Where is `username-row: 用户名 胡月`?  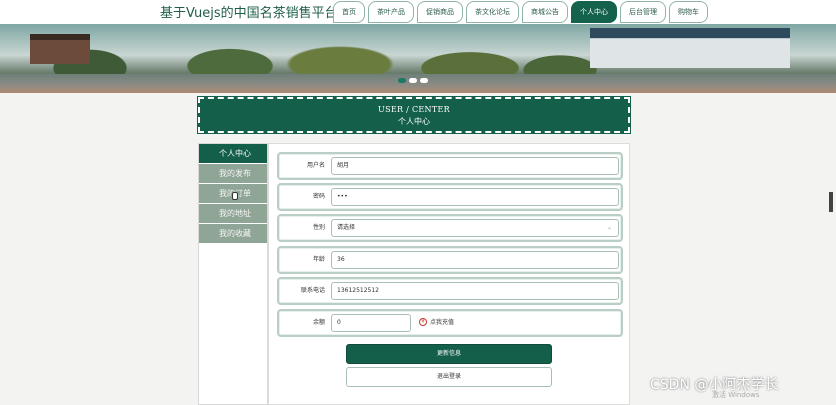 username-row: 用户名 胡月 is located at coordinates (450, 166).